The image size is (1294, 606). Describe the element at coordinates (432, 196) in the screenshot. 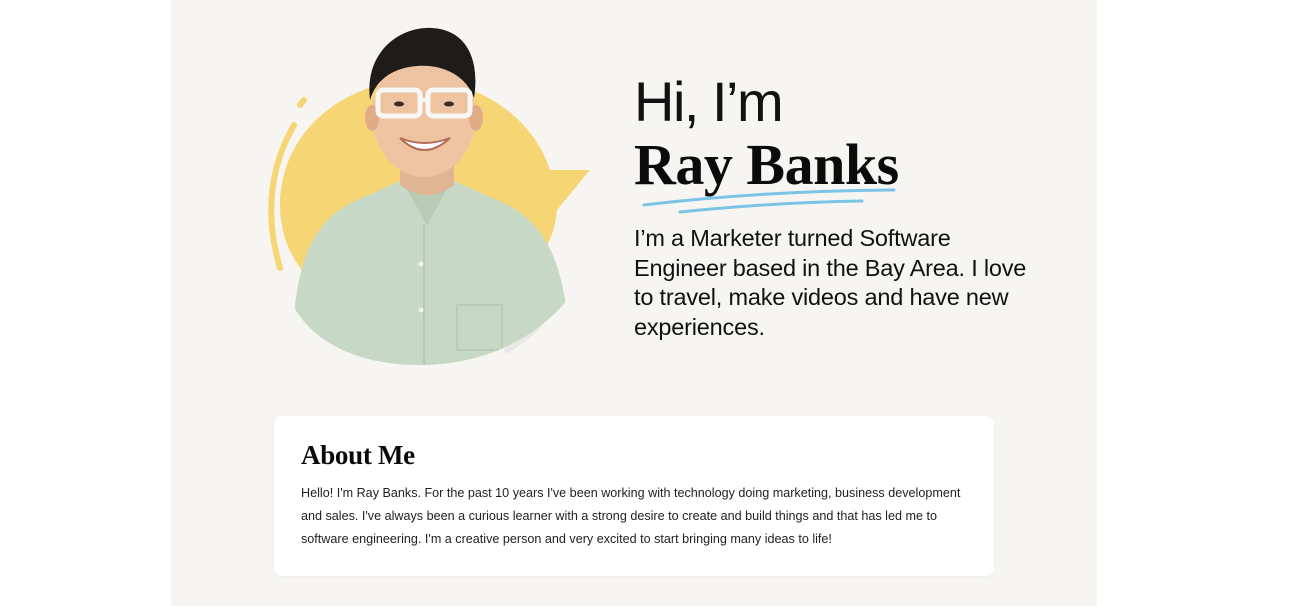

I see `portrait-photo` at that location.